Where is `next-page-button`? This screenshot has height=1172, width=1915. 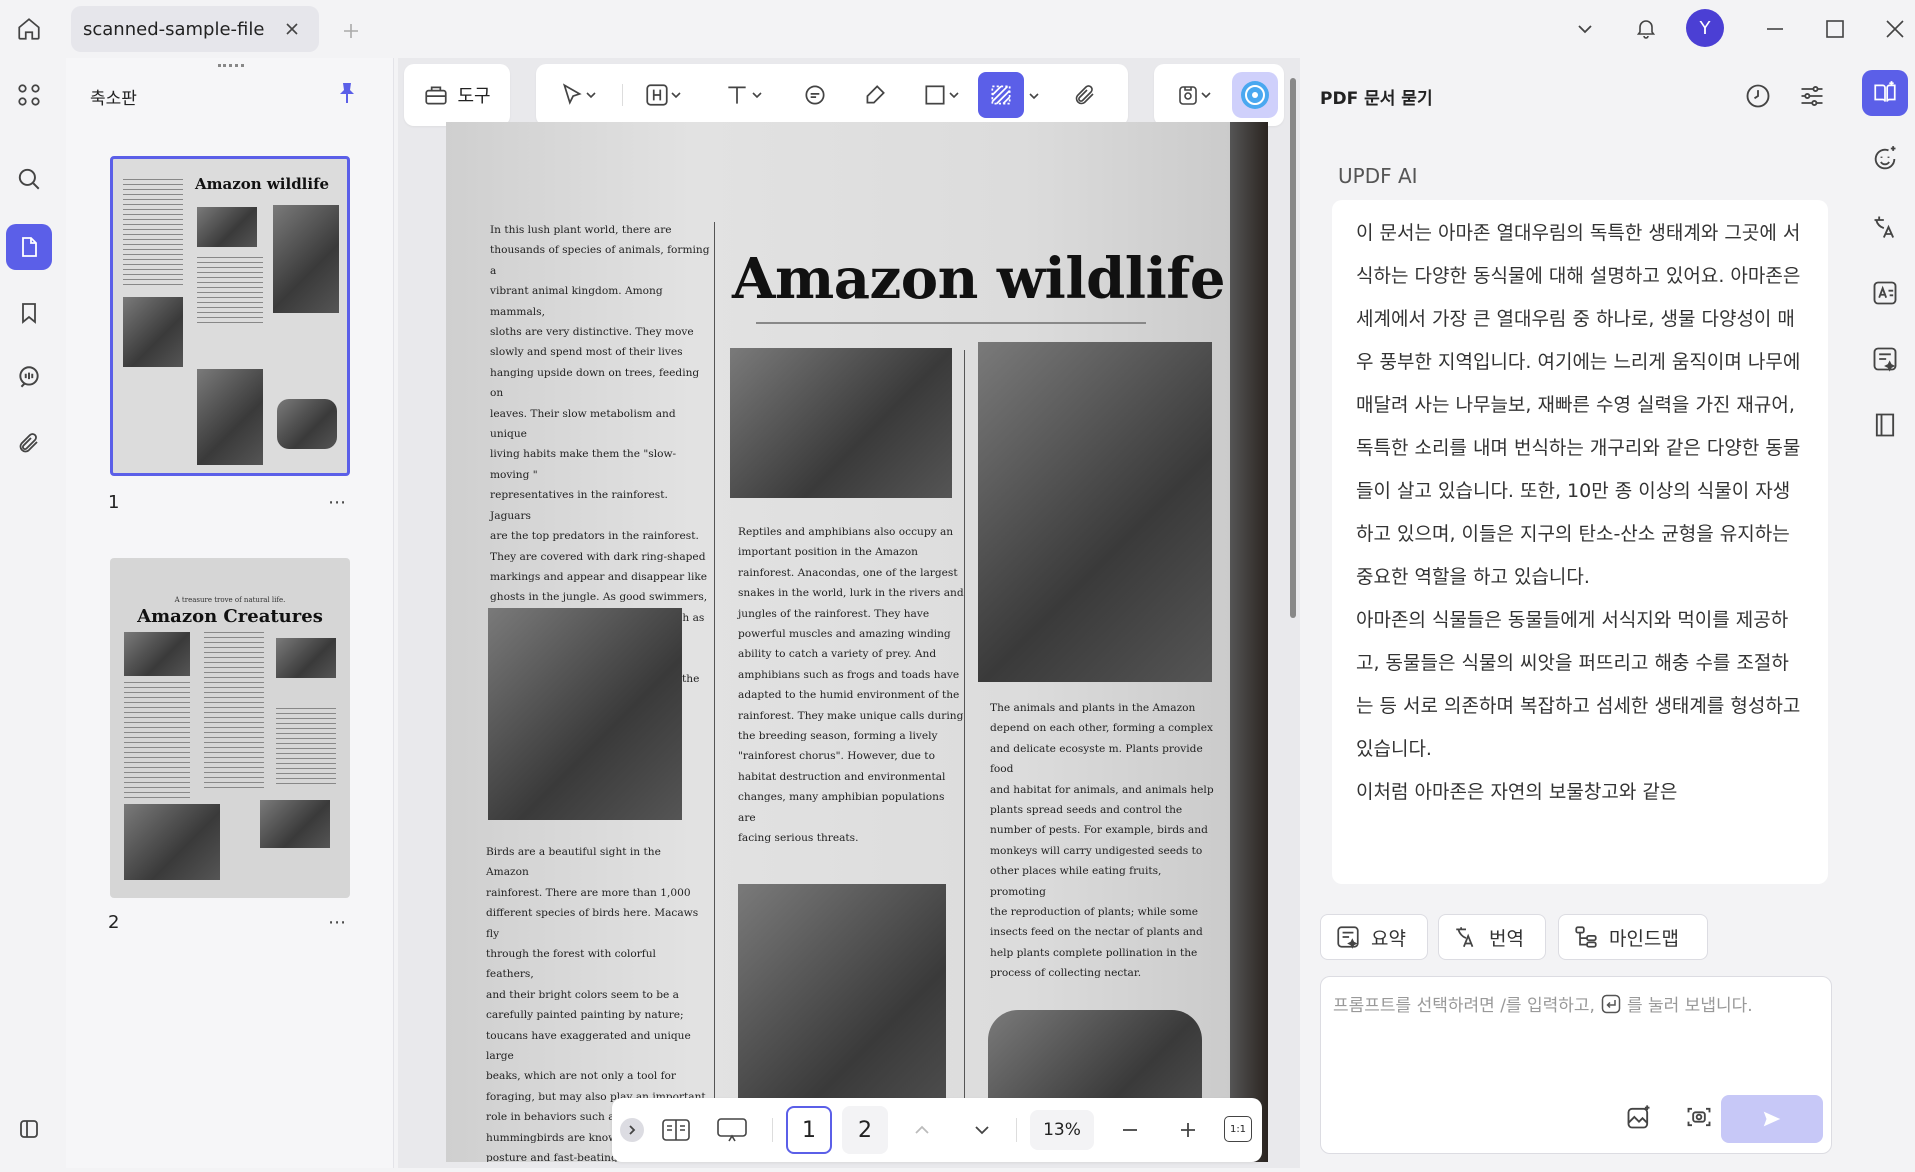
next-page-button is located at coordinates (982, 1130).